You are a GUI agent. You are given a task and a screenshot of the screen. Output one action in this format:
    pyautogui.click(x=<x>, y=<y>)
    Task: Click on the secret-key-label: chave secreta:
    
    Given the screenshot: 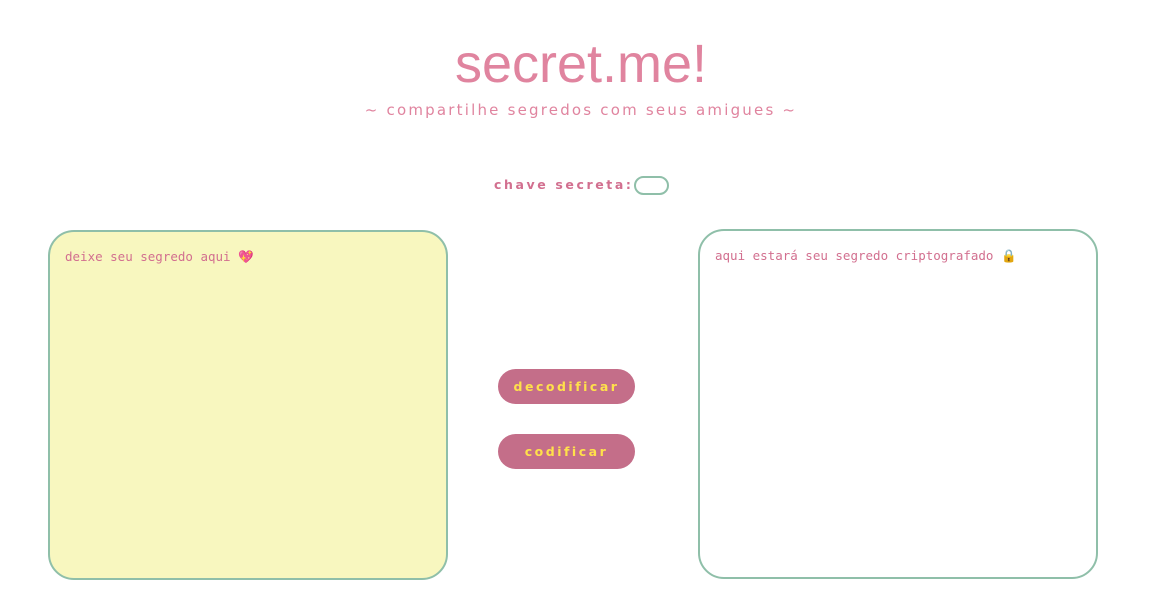 What is the action you would take?
    pyautogui.click(x=564, y=184)
    